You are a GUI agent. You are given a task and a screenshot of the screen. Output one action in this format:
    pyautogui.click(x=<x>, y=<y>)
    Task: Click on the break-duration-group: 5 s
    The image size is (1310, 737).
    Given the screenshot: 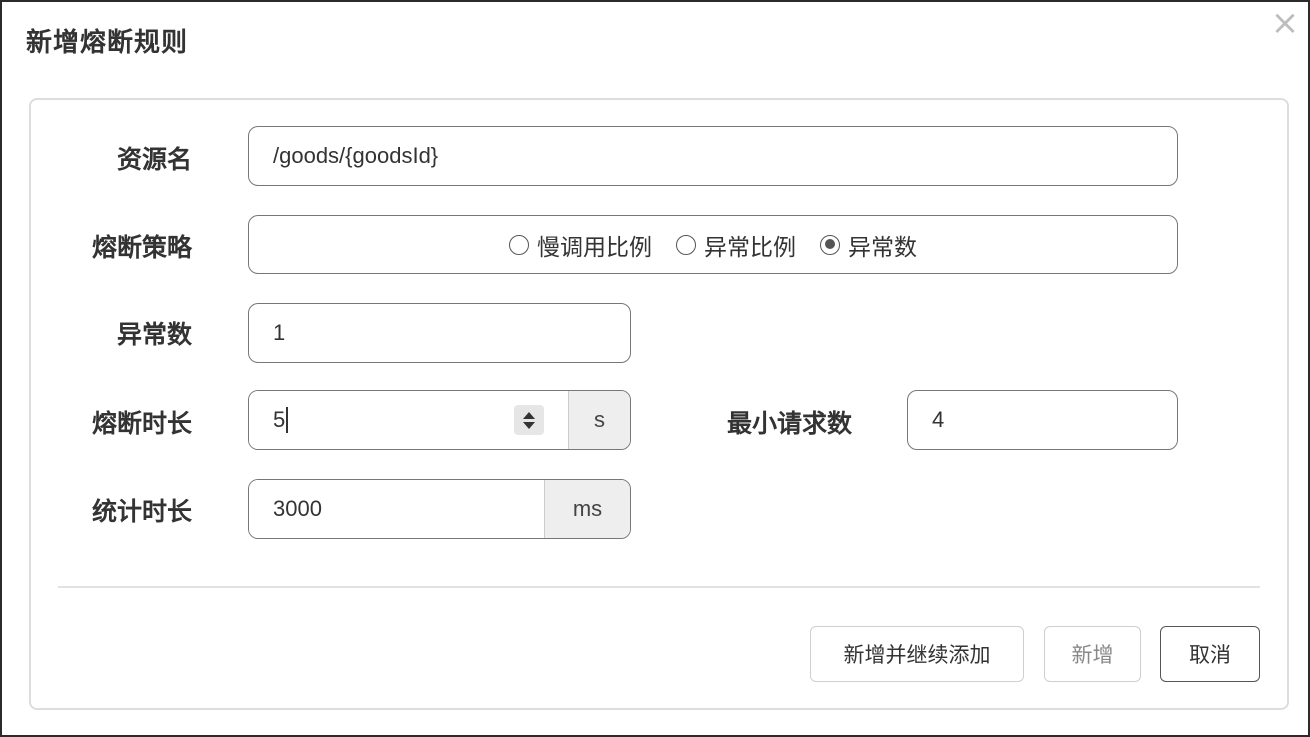 What is the action you would take?
    pyautogui.click(x=439, y=420)
    